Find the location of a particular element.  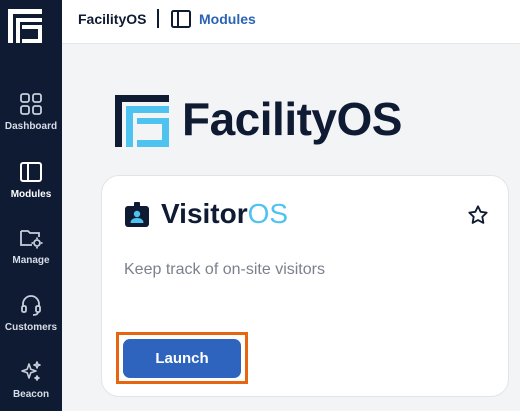

sidebar-item-dashboard: Dashboard is located at coordinates (31, 112).